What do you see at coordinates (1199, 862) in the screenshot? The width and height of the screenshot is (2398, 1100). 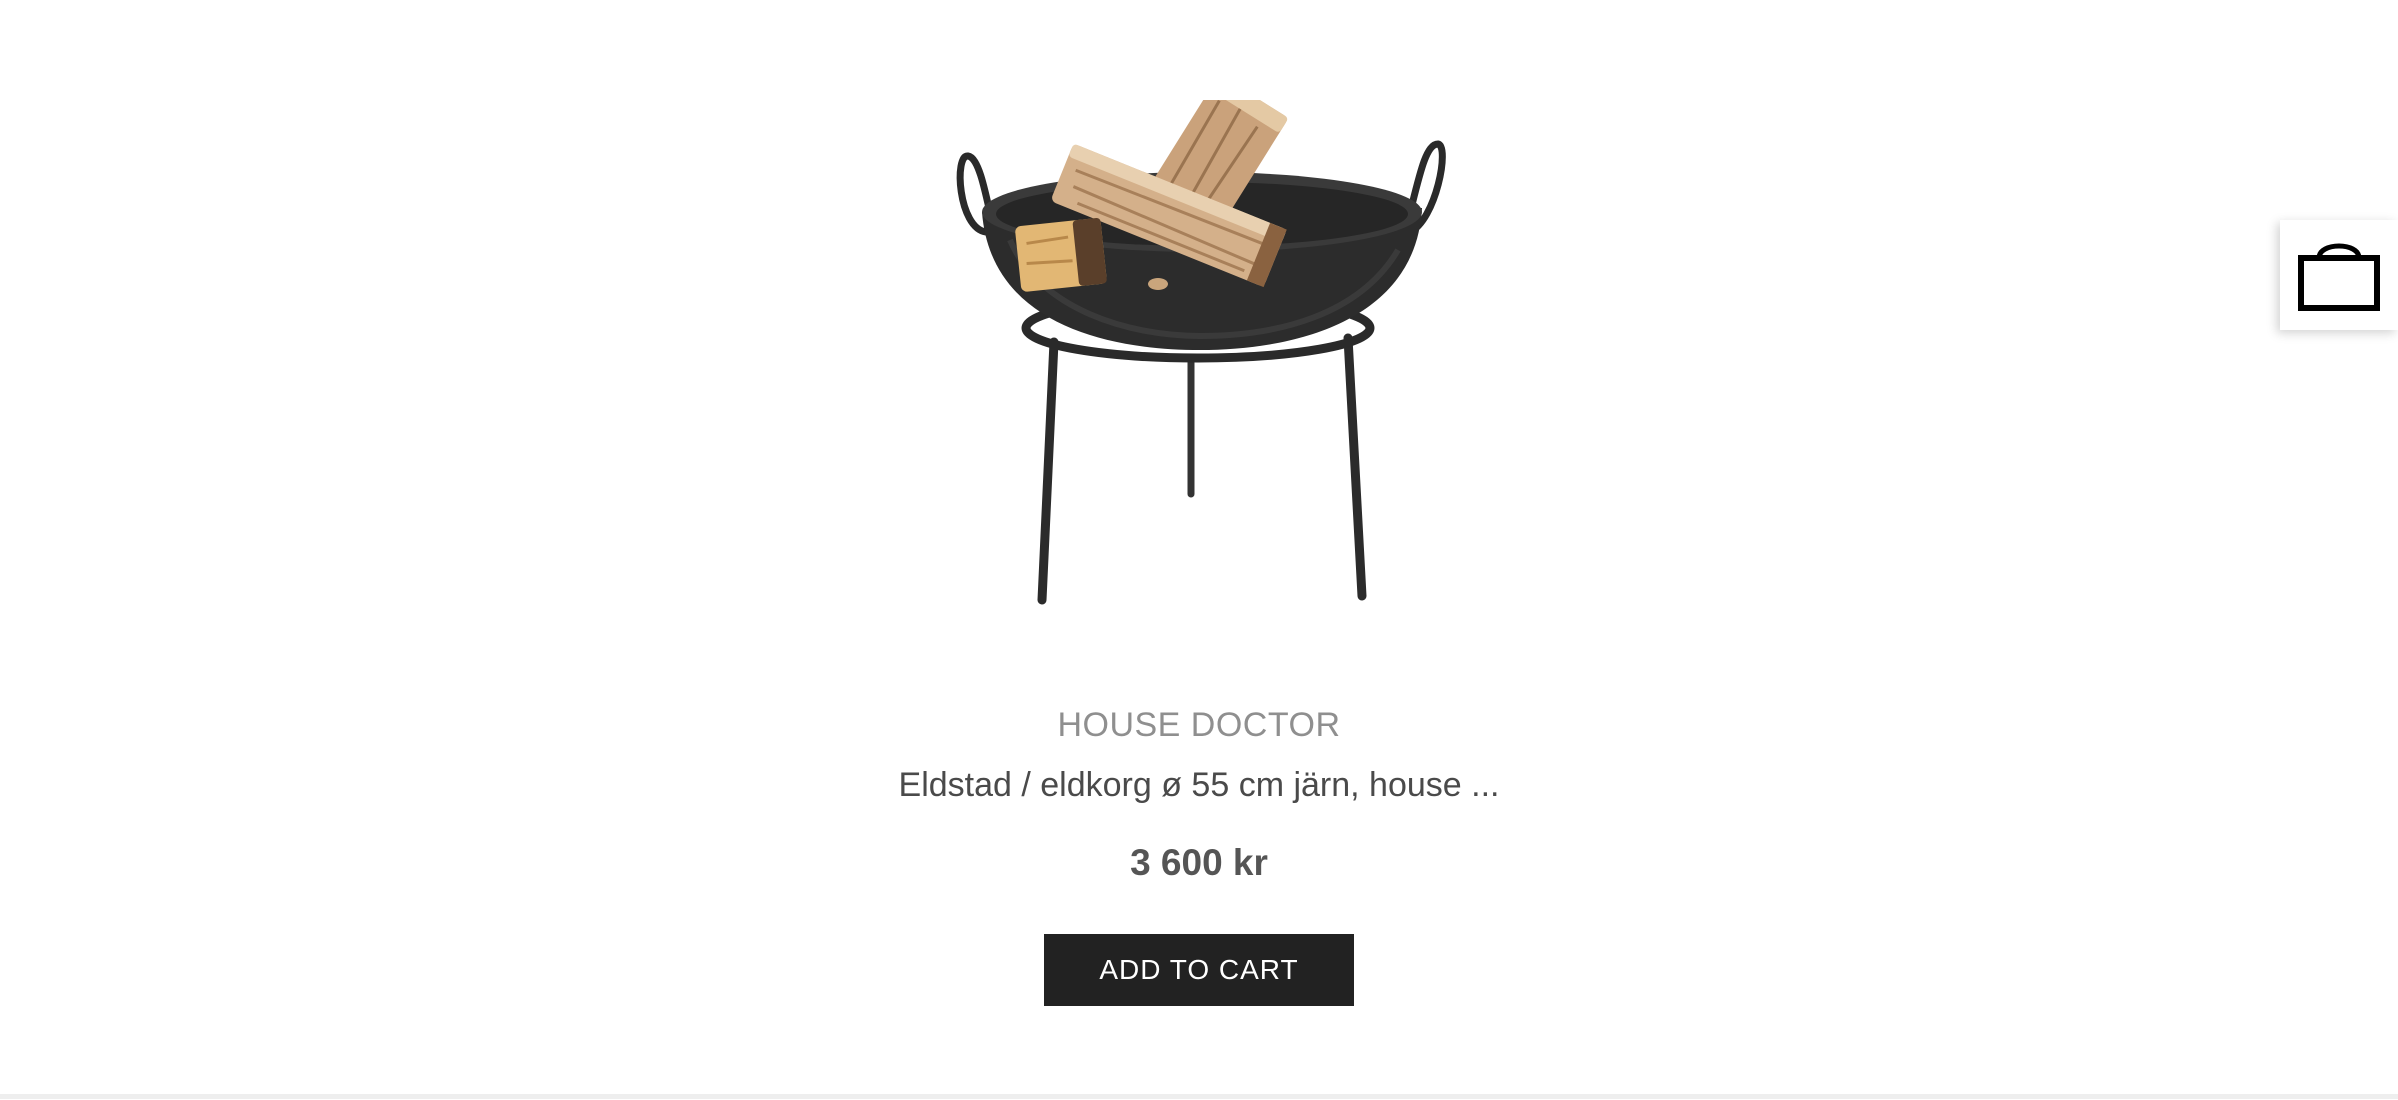 I see `product-price: 3 600 kr` at bounding box center [1199, 862].